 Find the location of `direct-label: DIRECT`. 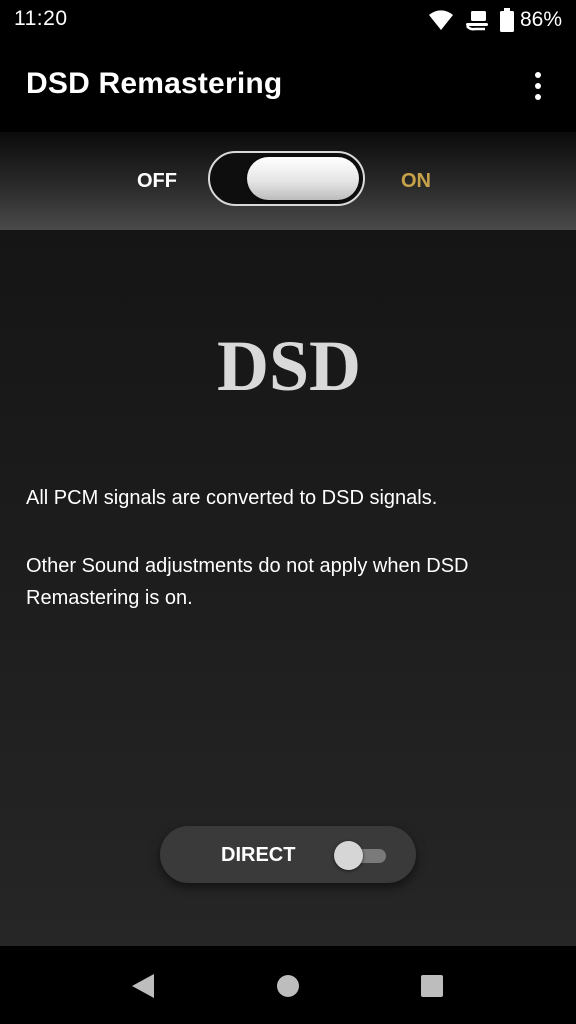

direct-label: DIRECT is located at coordinates (258, 855).